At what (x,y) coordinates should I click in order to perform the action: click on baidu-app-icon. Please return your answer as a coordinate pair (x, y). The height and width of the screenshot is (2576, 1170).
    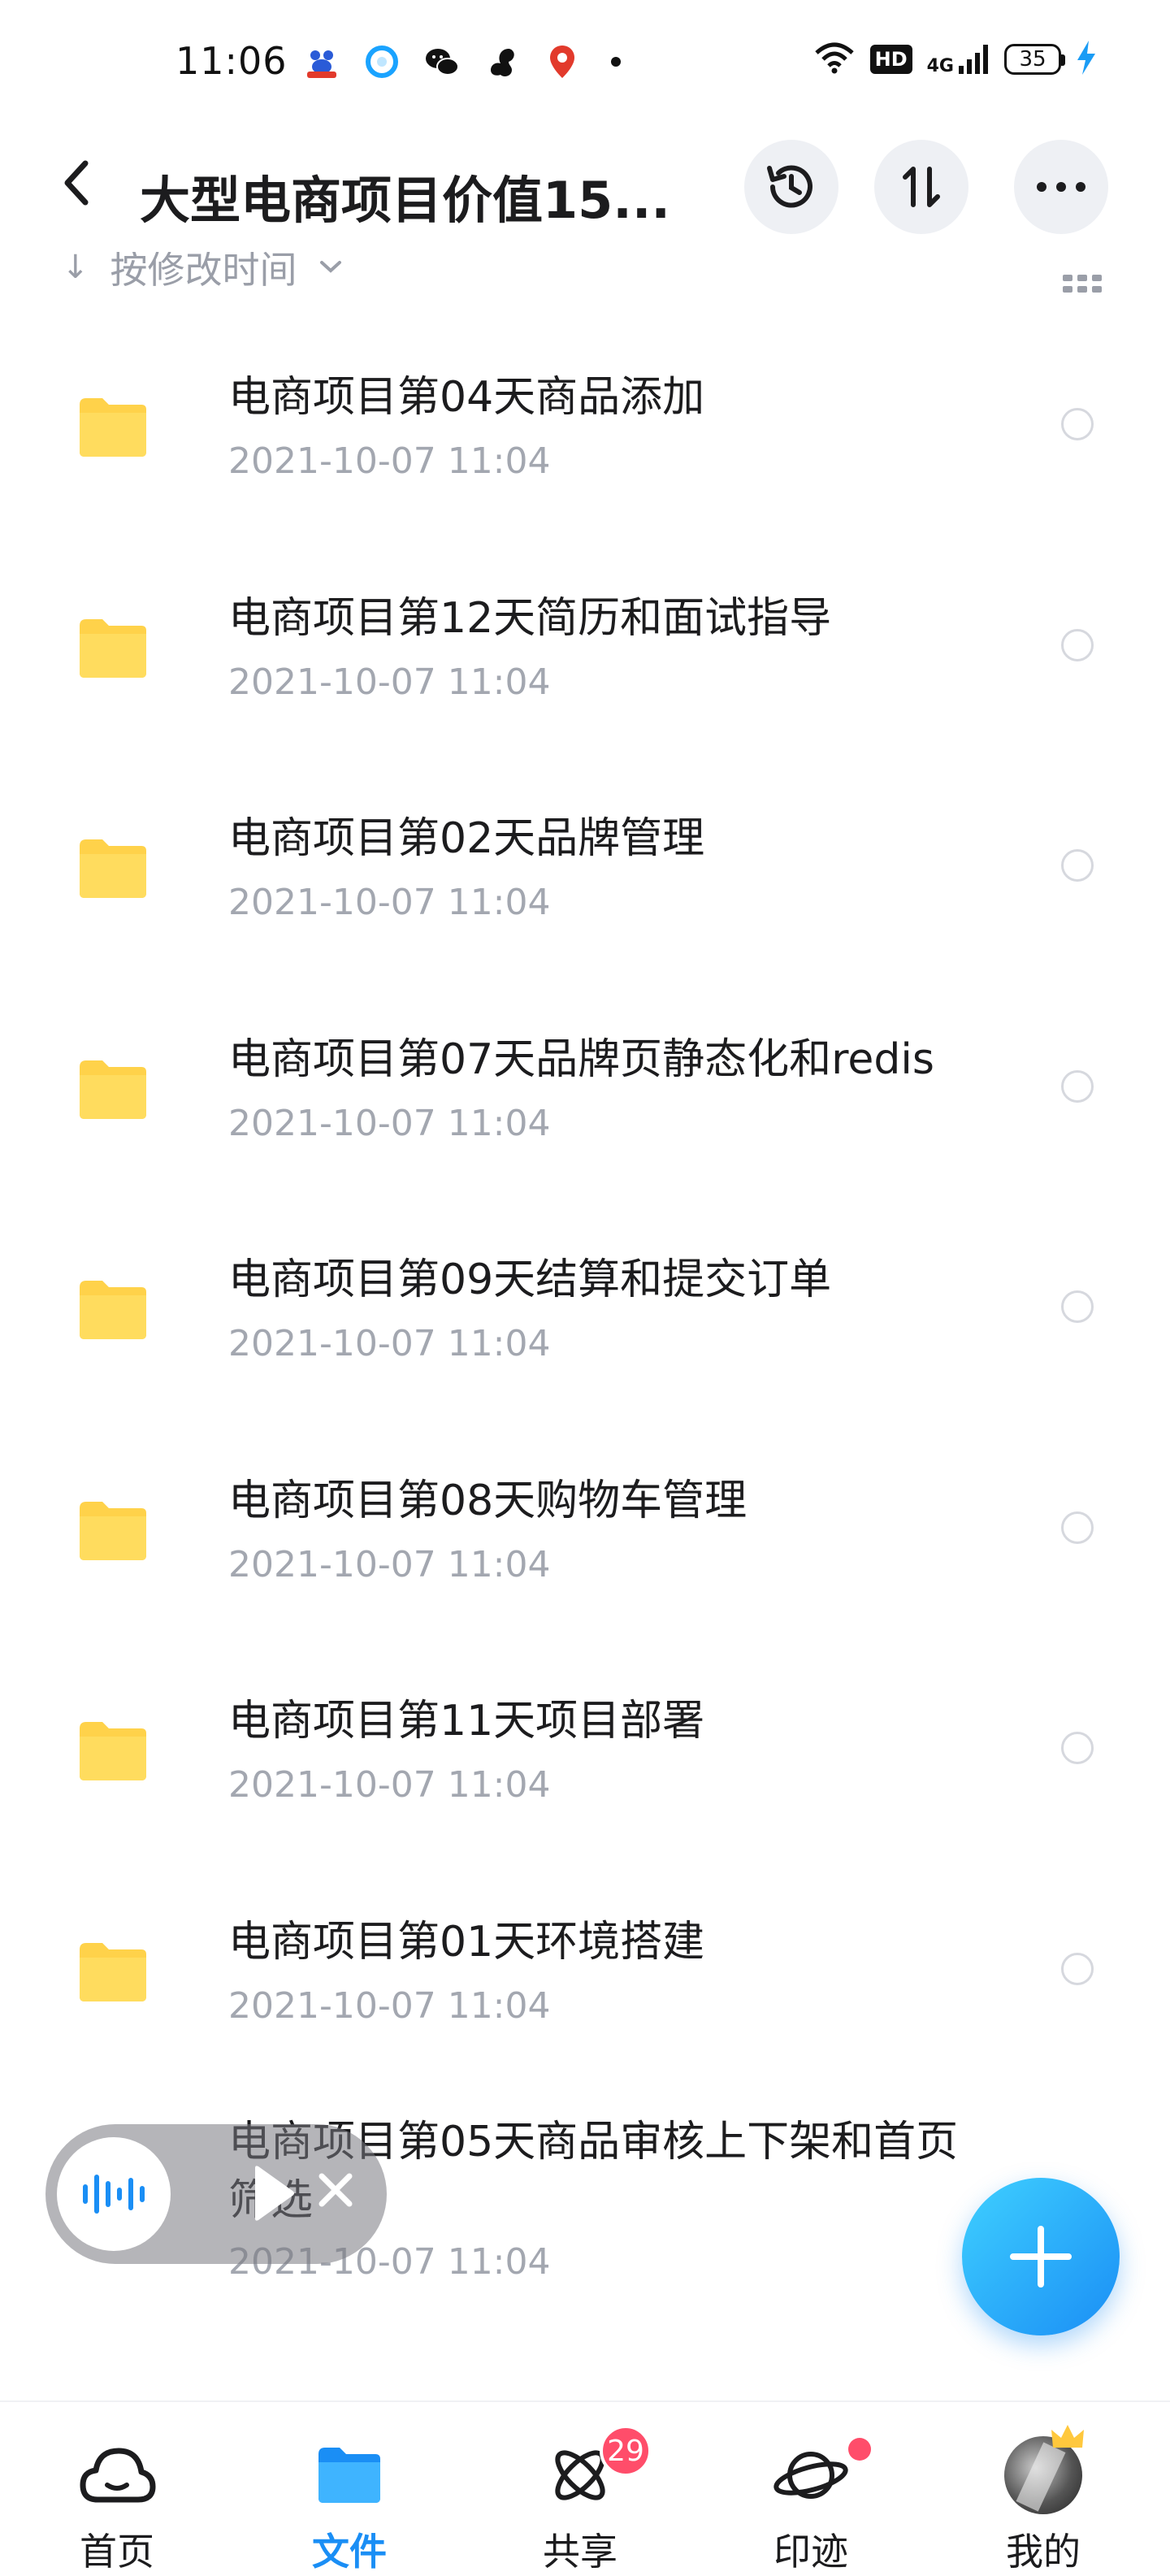
    Looking at the image, I should click on (322, 62).